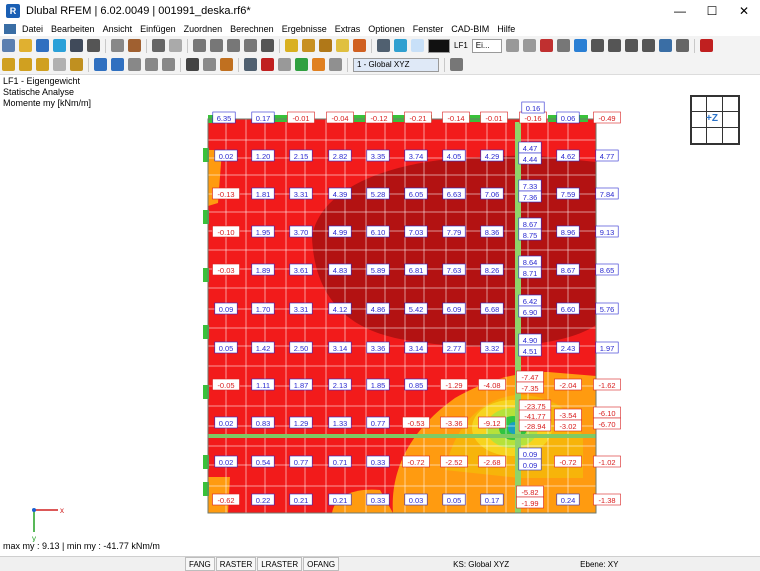 This screenshot has height=571, width=760. Describe the element at coordinates (568, 500) in the screenshot. I see `result-label: 0.24` at that location.